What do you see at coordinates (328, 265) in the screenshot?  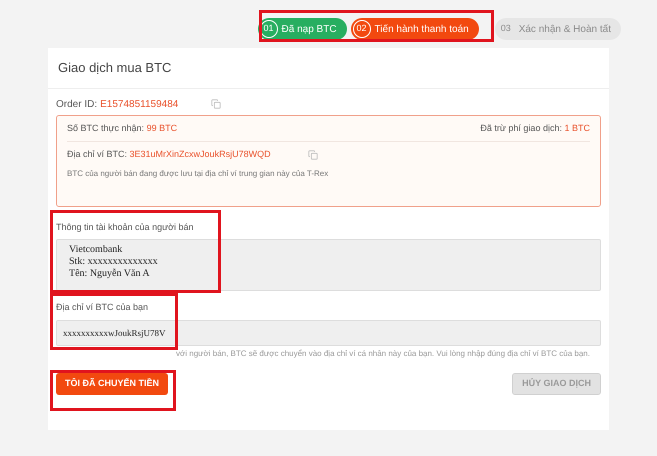 I see `seller-account-textarea: Vietcombank Stk: xxxxxxxxxxxxxx Tên: Nguyễn Văn A` at bounding box center [328, 265].